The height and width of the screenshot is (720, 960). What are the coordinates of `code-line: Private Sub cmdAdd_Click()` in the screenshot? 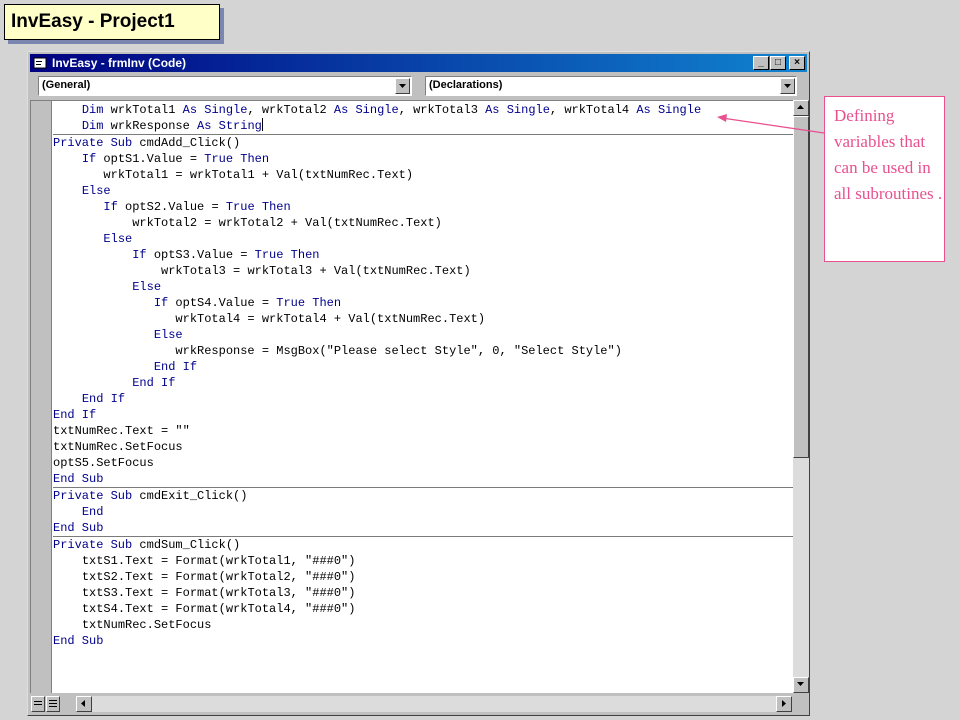 It's located at (423, 143).